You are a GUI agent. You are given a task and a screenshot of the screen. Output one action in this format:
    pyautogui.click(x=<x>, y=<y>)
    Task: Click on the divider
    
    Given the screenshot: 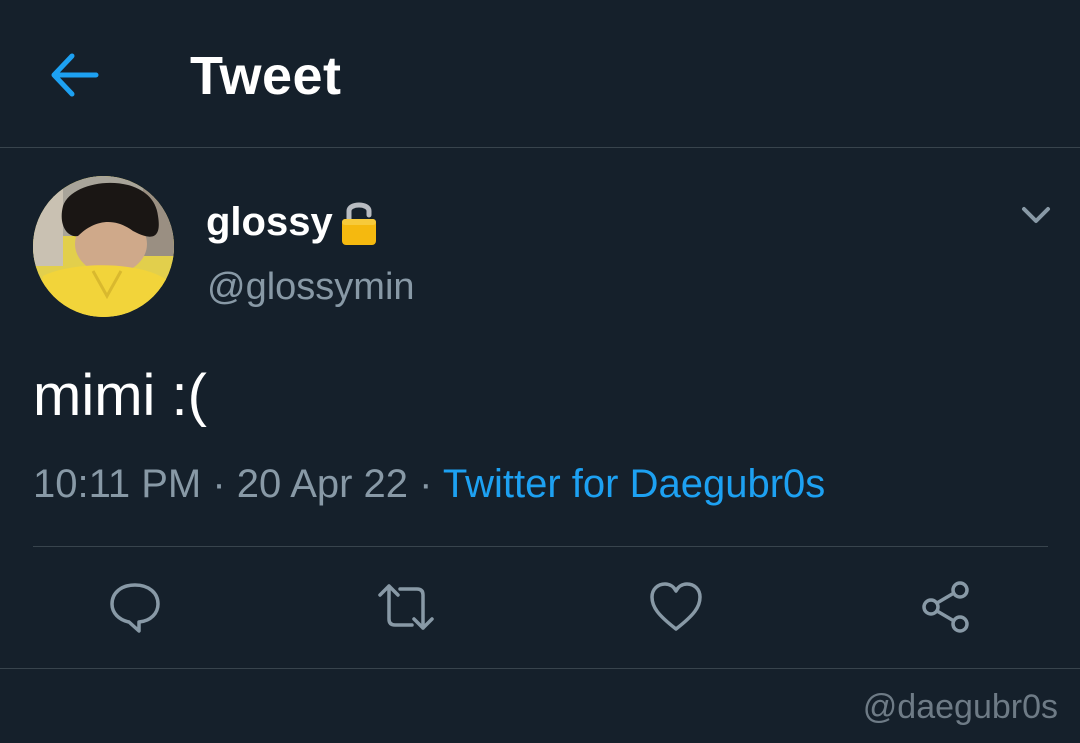 What is the action you would take?
    pyautogui.click(x=540, y=668)
    